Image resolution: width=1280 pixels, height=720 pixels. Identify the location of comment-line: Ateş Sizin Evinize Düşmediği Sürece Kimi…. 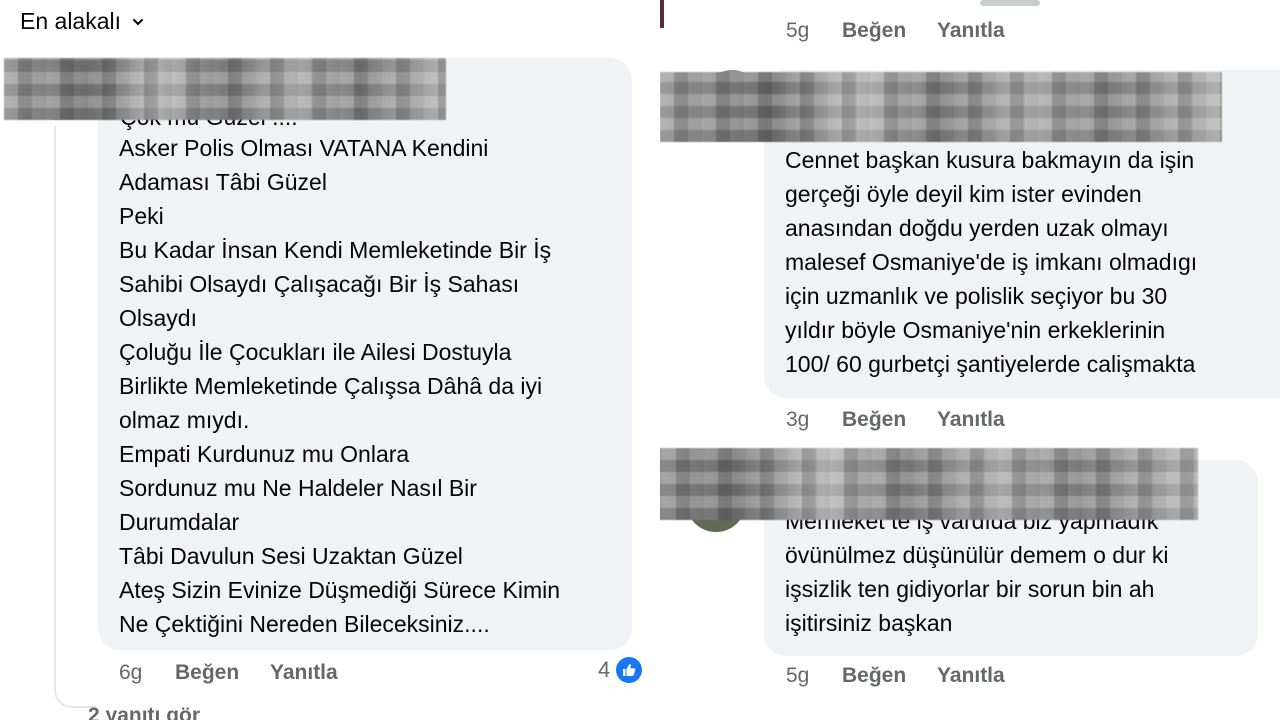
(340, 590).